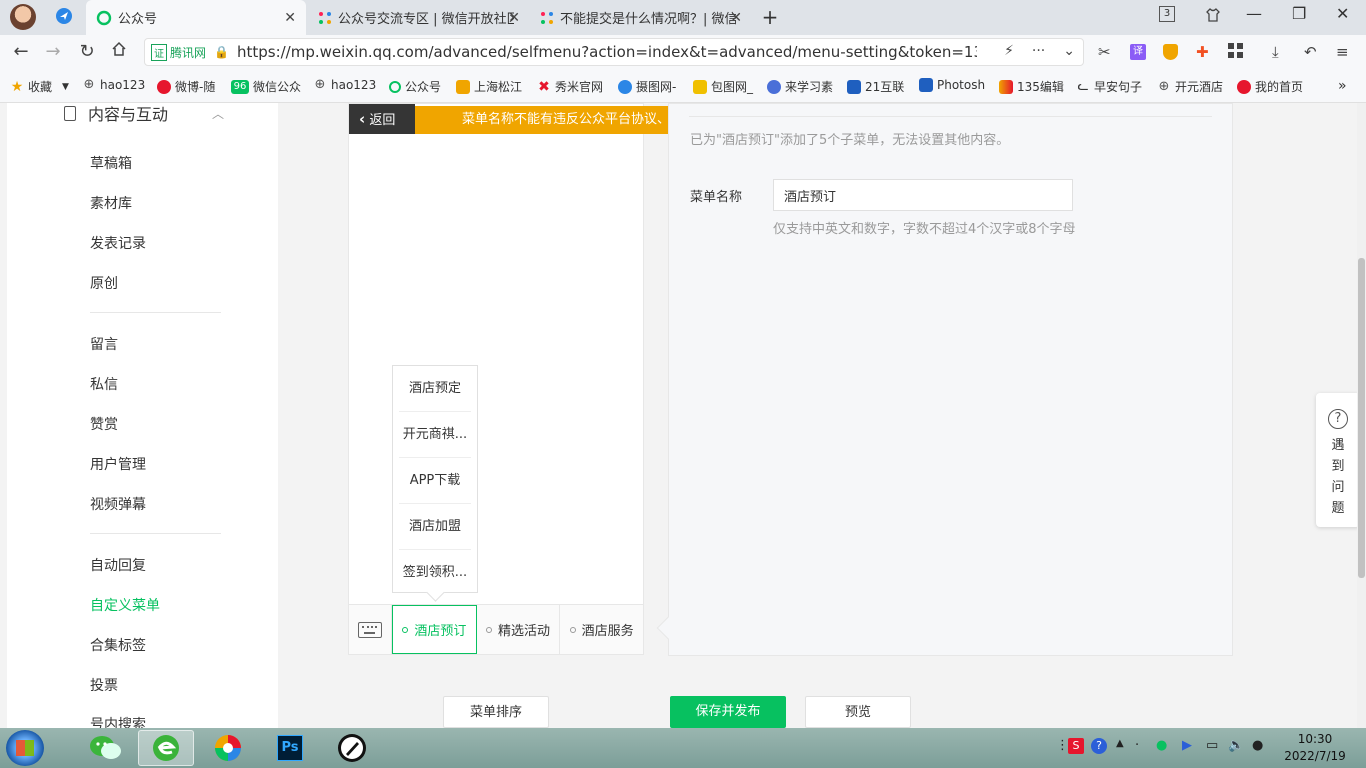 Image resolution: width=1366 pixels, height=768 pixels. What do you see at coordinates (118, 645) in the screenshot?
I see `sidebar-item-collection-tags: 合集标签` at bounding box center [118, 645].